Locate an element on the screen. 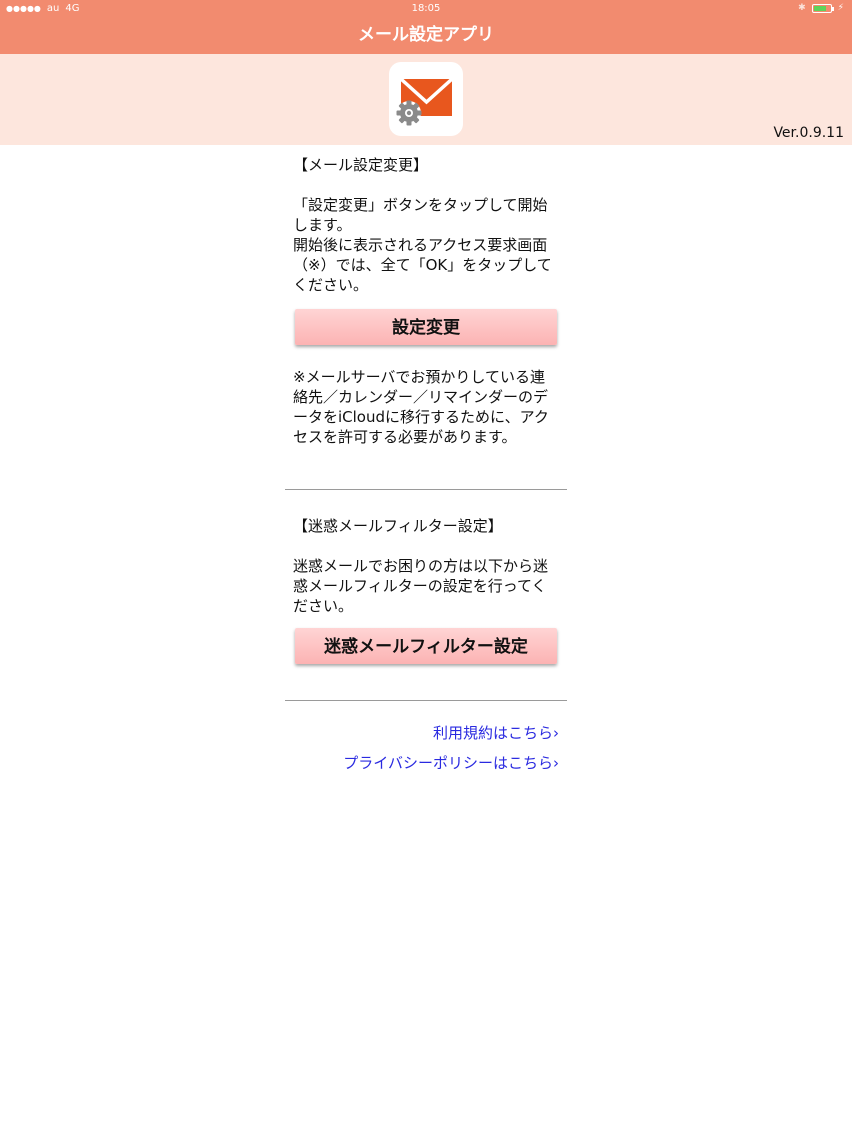 The height and width of the screenshot is (1136, 852). status-bar: ●●●●● au 4G 18:05 ✱ ⚡ is located at coordinates (426, 9).